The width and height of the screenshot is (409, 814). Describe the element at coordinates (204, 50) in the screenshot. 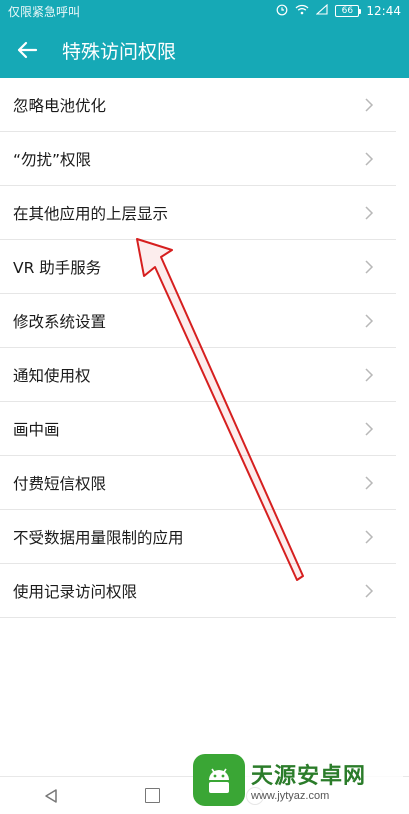

I see `app-bar: 特殊访问权限` at that location.